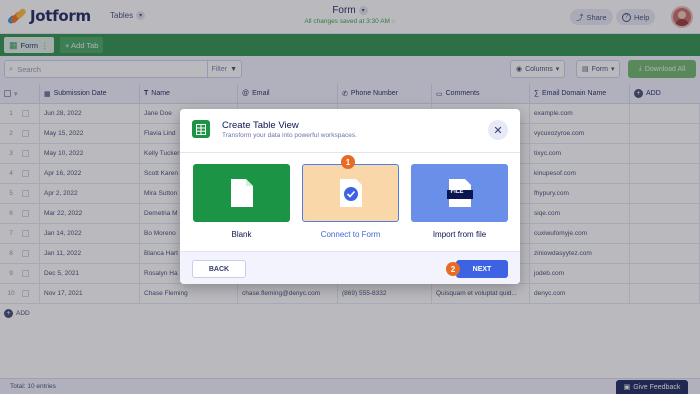  Describe the element at coordinates (219, 269) in the screenshot. I see `back-button: BACK` at that location.